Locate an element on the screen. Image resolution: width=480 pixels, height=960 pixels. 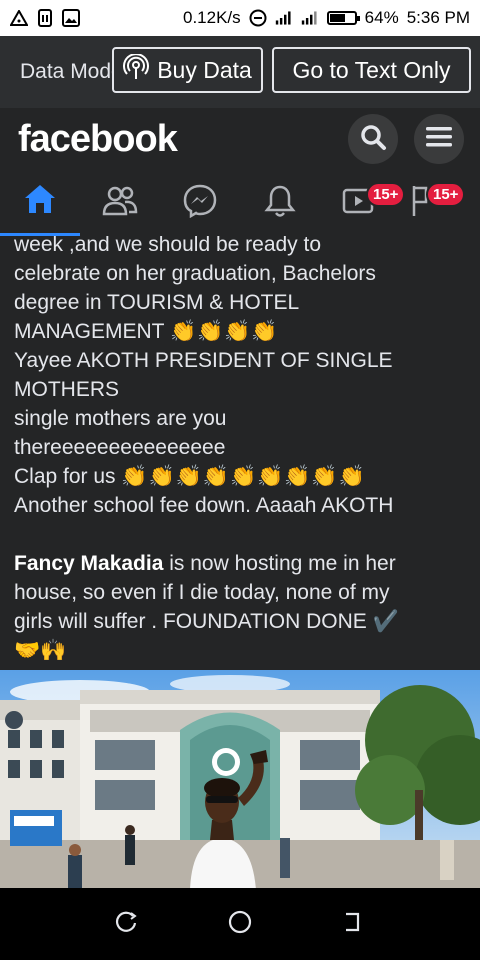
tab-notifications is located at coordinates (280, 203).